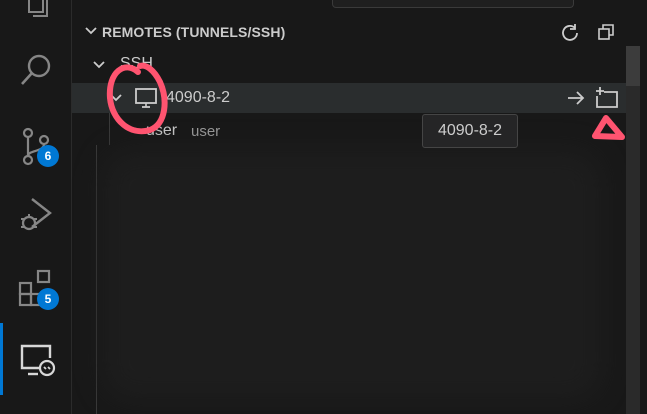  Describe the element at coordinates (194, 32) in the screenshot. I see `section-title: REMOTES (TUNNELS/SSH)` at that location.